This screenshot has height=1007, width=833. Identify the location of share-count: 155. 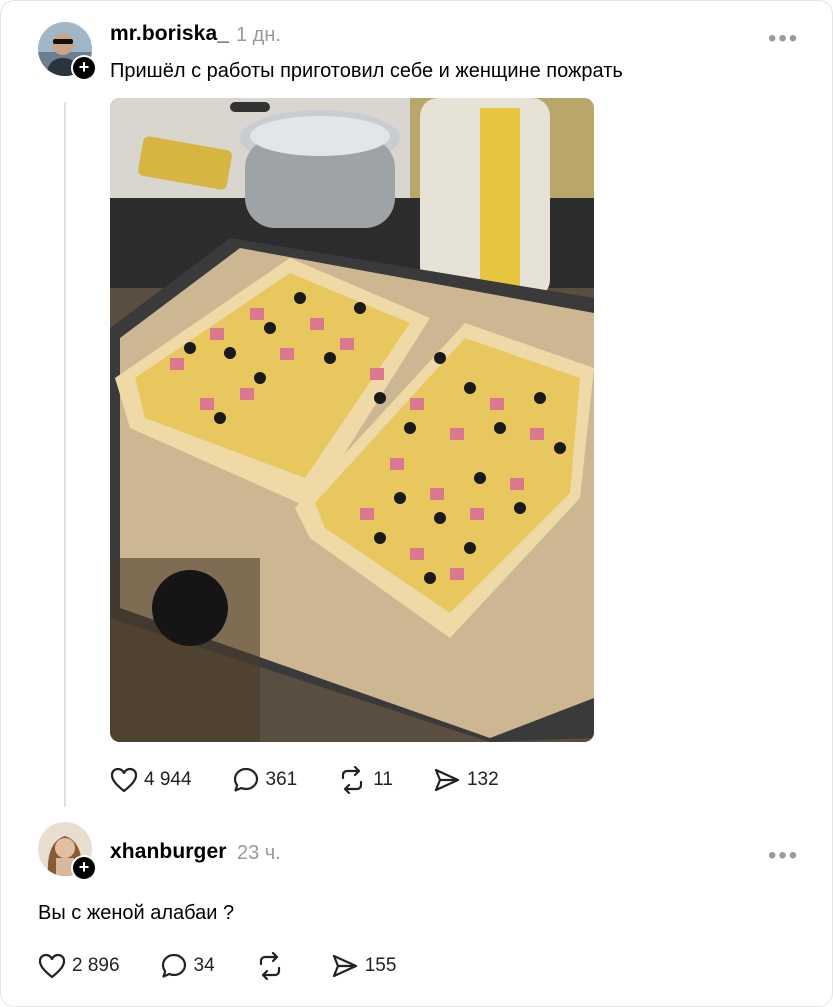
(380, 965).